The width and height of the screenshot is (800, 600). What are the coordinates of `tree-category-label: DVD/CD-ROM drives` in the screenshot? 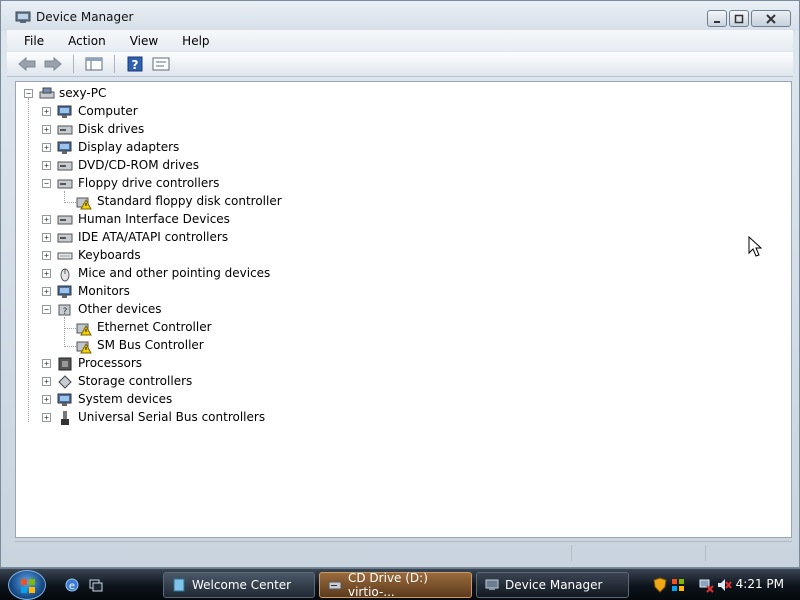 It's located at (138, 165).